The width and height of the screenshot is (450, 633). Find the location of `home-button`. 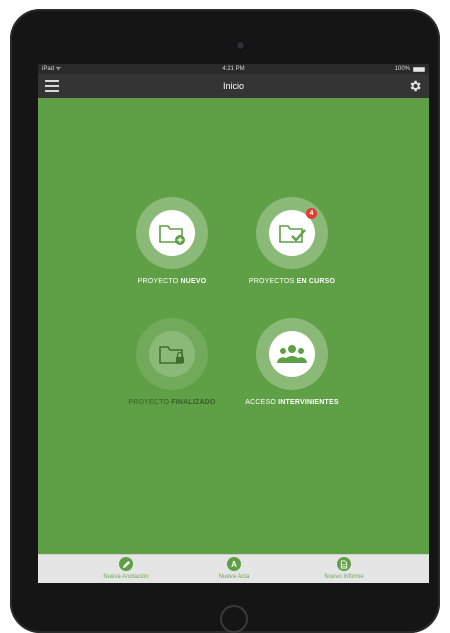

home-button is located at coordinates (234, 619).